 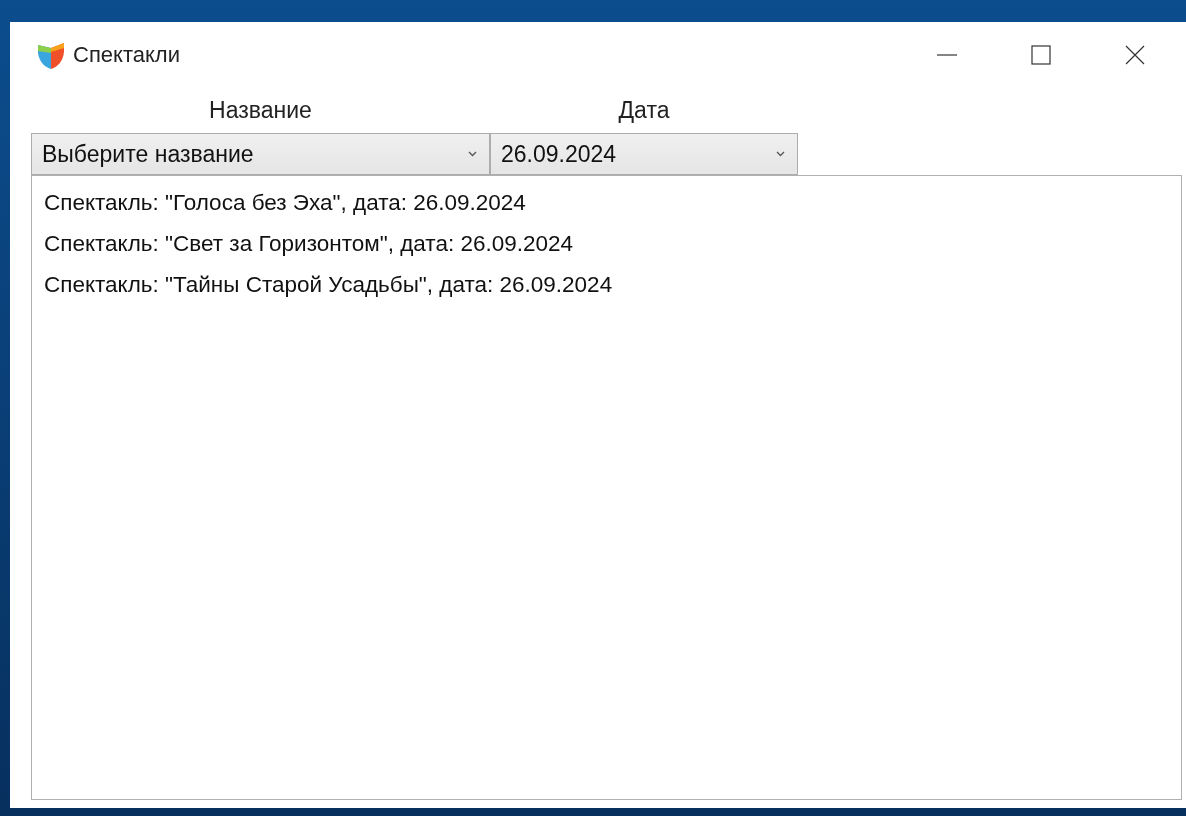 I want to click on window-title: Спектакли, so click(x=126, y=55).